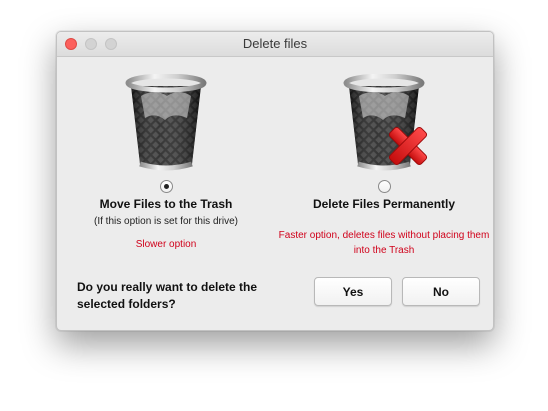 The height and width of the screenshot is (411, 548). What do you see at coordinates (384, 186) in the screenshot?
I see `delete-permanently-radio` at bounding box center [384, 186].